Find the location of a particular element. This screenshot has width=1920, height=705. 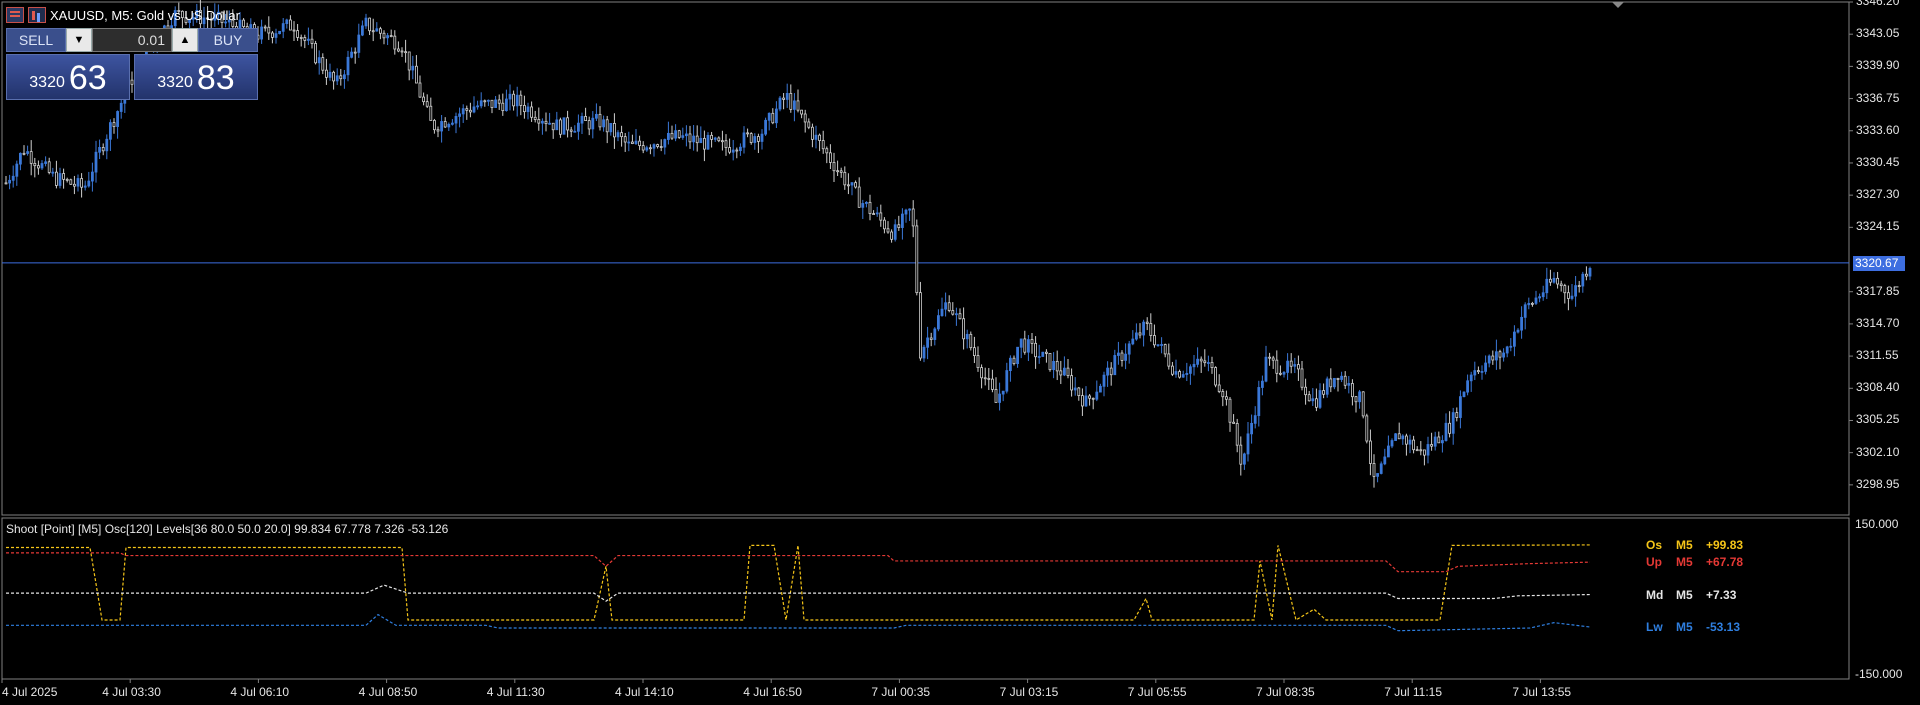

legend-tf: M5 is located at coordinates (1684, 627).